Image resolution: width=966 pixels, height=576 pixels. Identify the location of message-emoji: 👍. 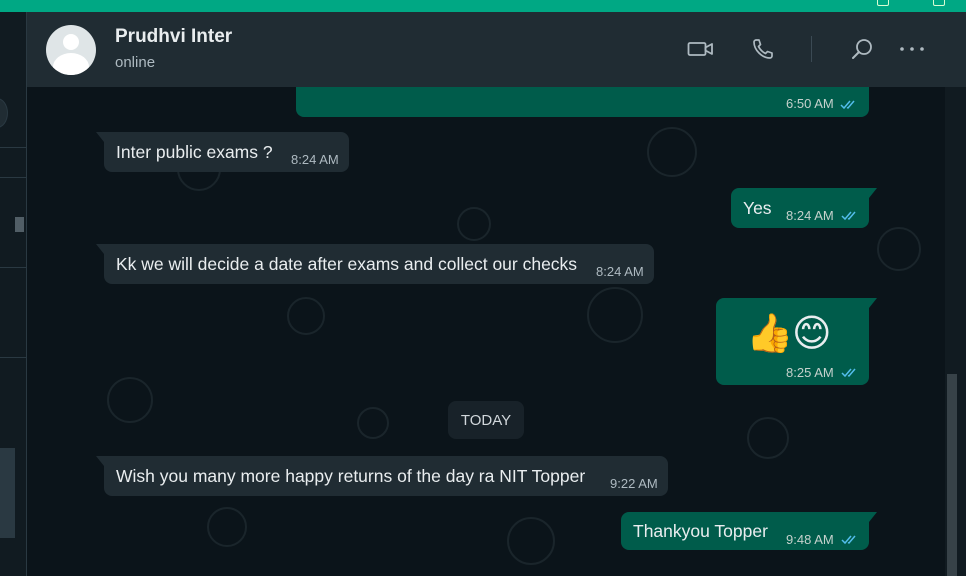
(770, 334).